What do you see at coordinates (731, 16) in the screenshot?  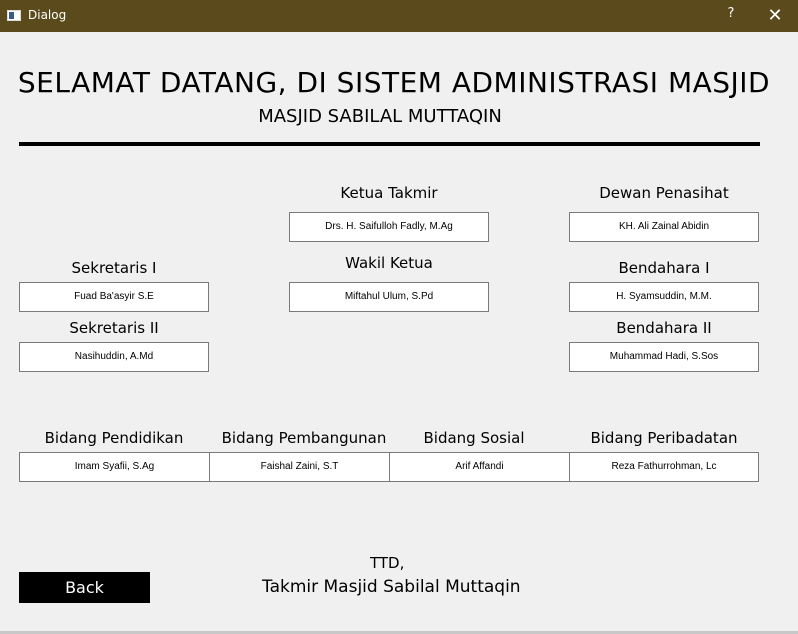 I see `help-button: ?` at bounding box center [731, 16].